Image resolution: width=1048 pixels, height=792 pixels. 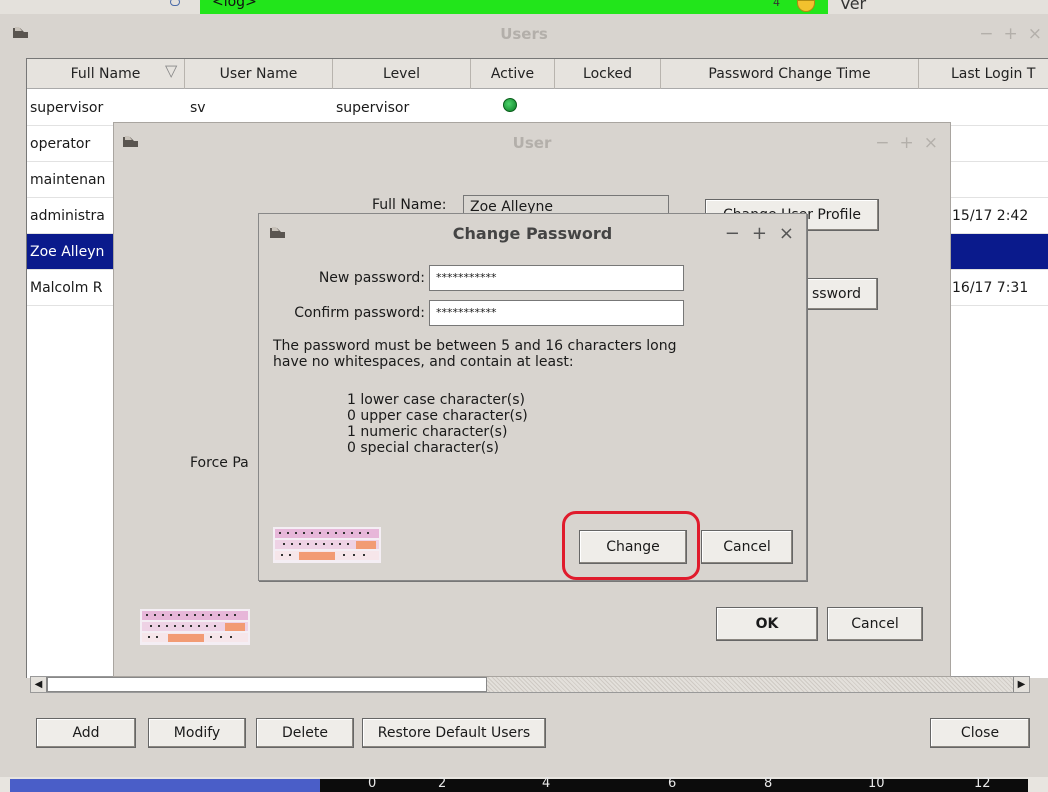 I want to click on user-titlebar: User − + ×, so click(x=532, y=143).